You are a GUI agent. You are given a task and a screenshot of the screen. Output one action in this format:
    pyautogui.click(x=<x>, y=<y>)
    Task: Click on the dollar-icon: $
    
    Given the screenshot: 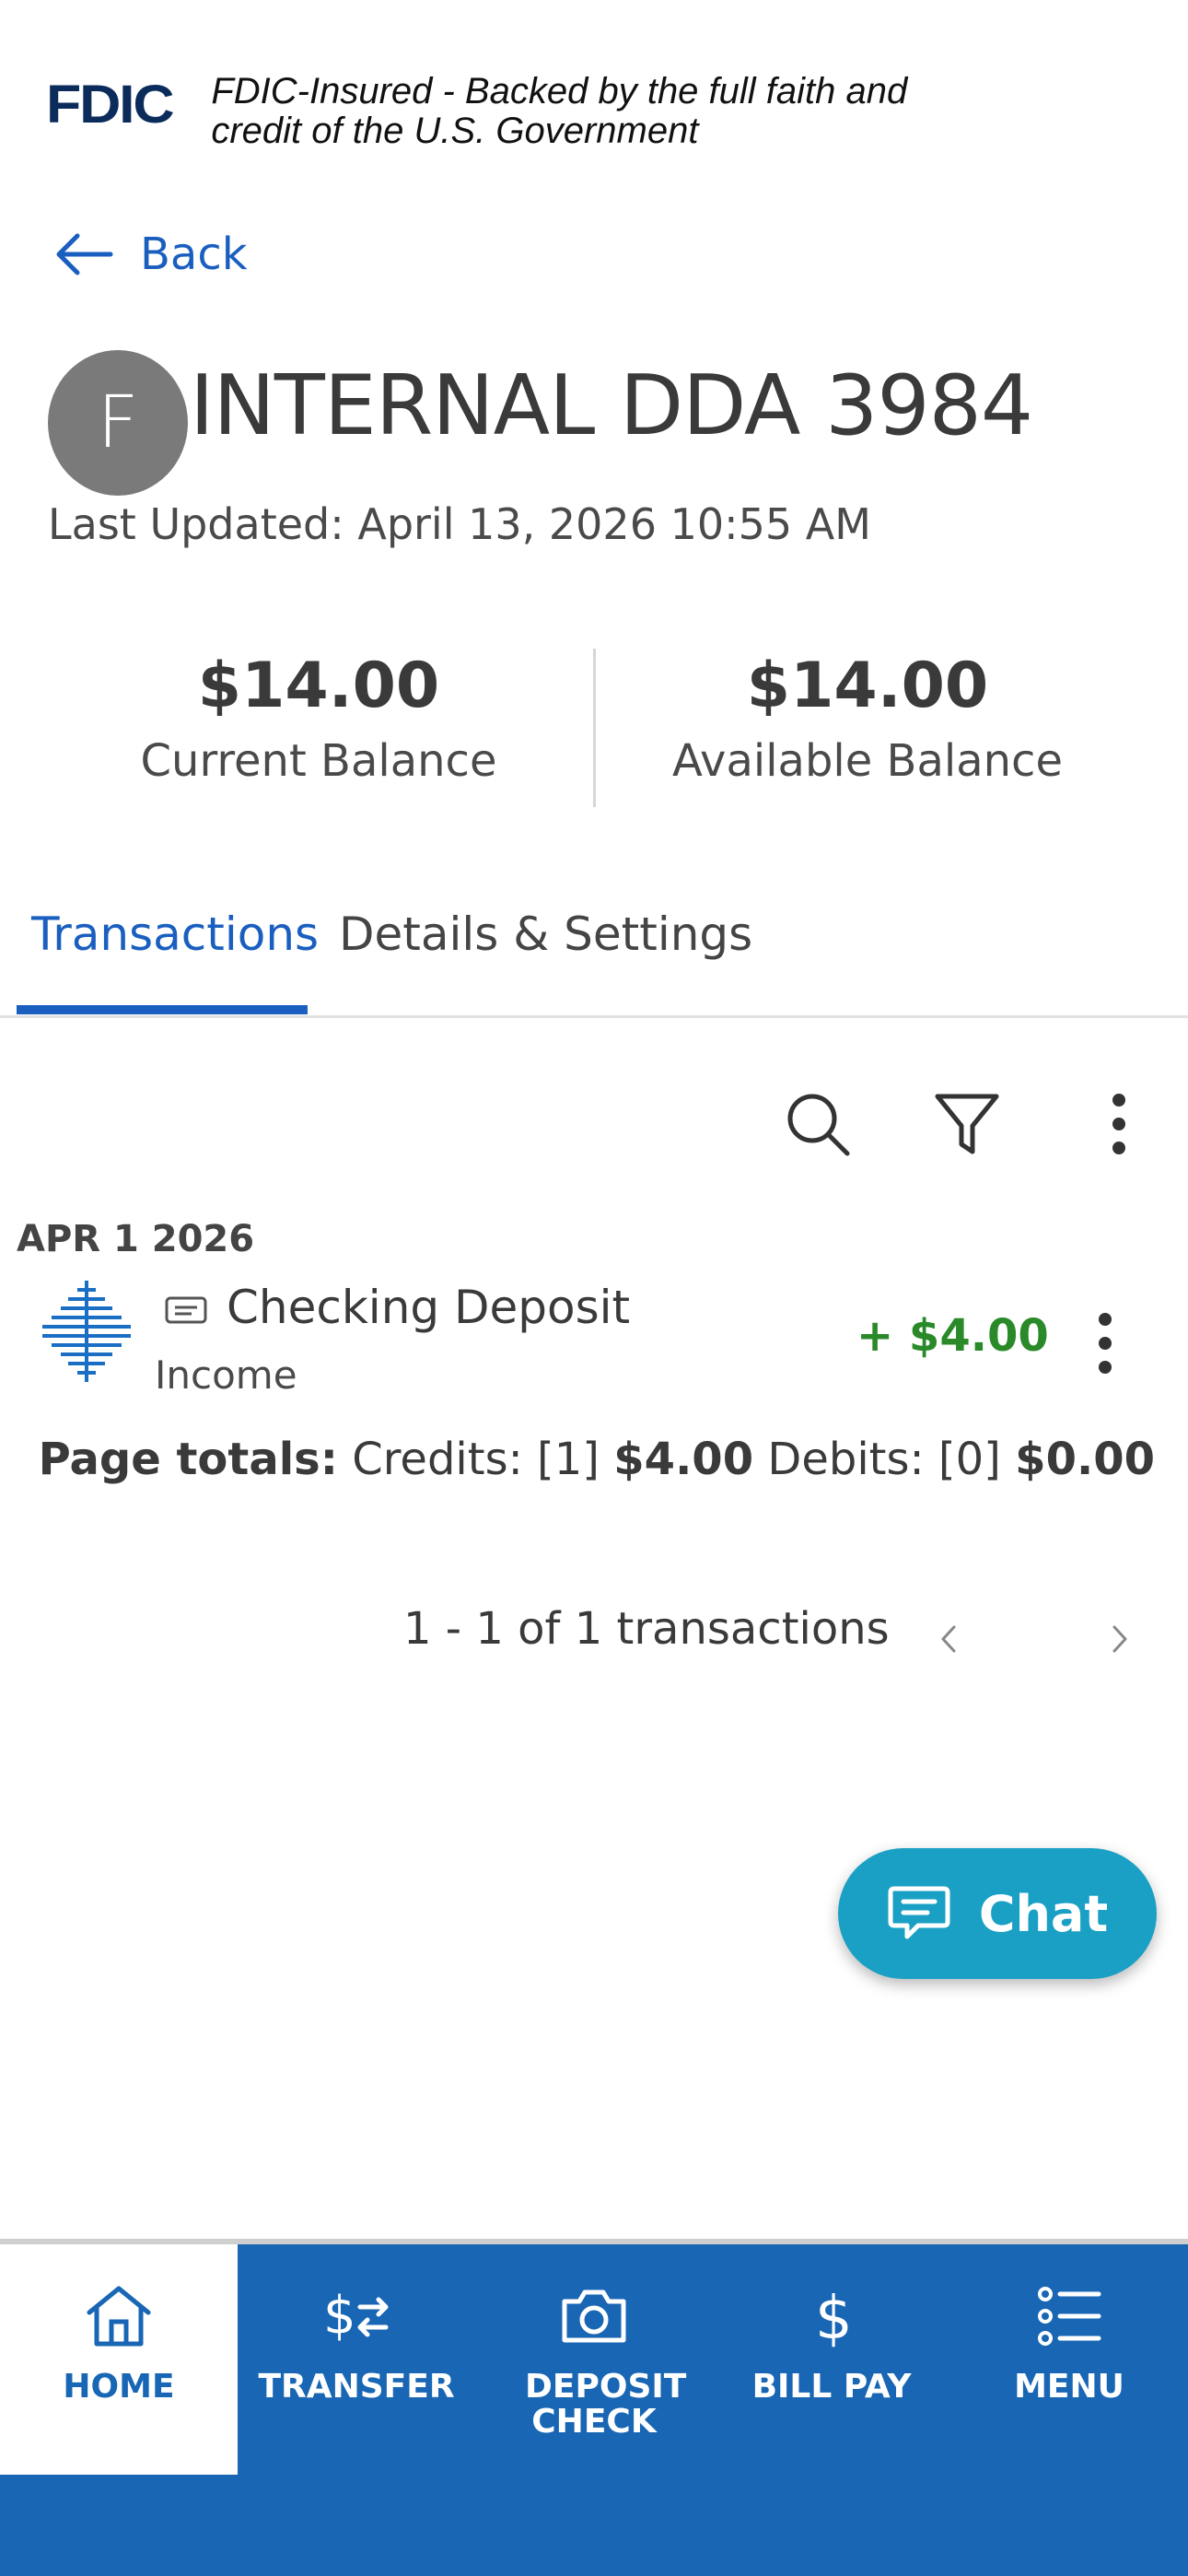 What is the action you would take?
    pyautogui.click(x=834, y=2319)
    